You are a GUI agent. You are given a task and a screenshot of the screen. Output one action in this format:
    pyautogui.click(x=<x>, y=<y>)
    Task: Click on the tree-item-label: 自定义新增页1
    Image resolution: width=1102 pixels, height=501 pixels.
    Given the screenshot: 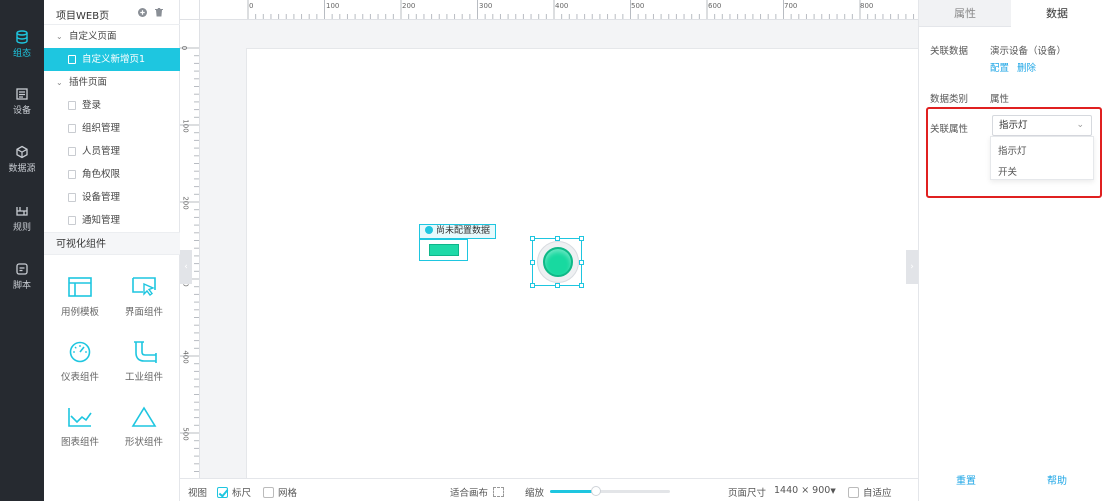 What is the action you would take?
    pyautogui.click(x=114, y=59)
    